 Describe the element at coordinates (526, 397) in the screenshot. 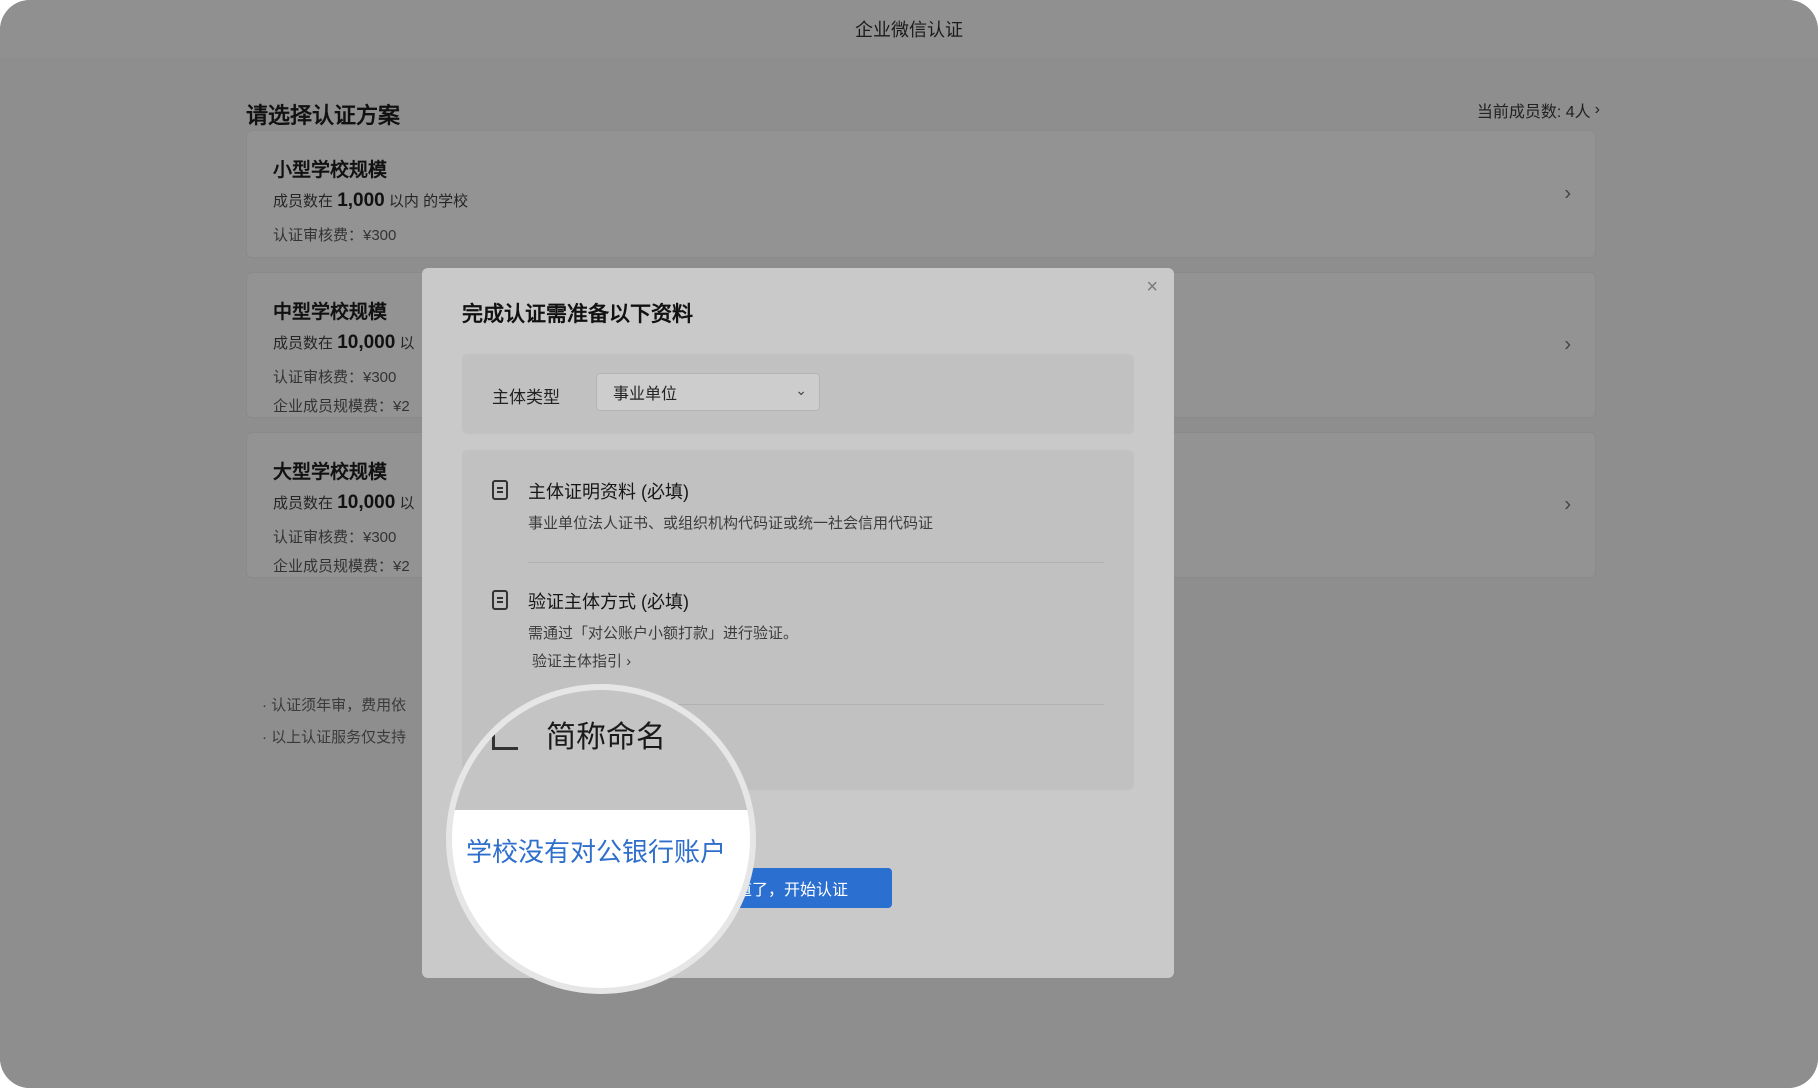

I see `entity-type-label: 主体类型` at that location.